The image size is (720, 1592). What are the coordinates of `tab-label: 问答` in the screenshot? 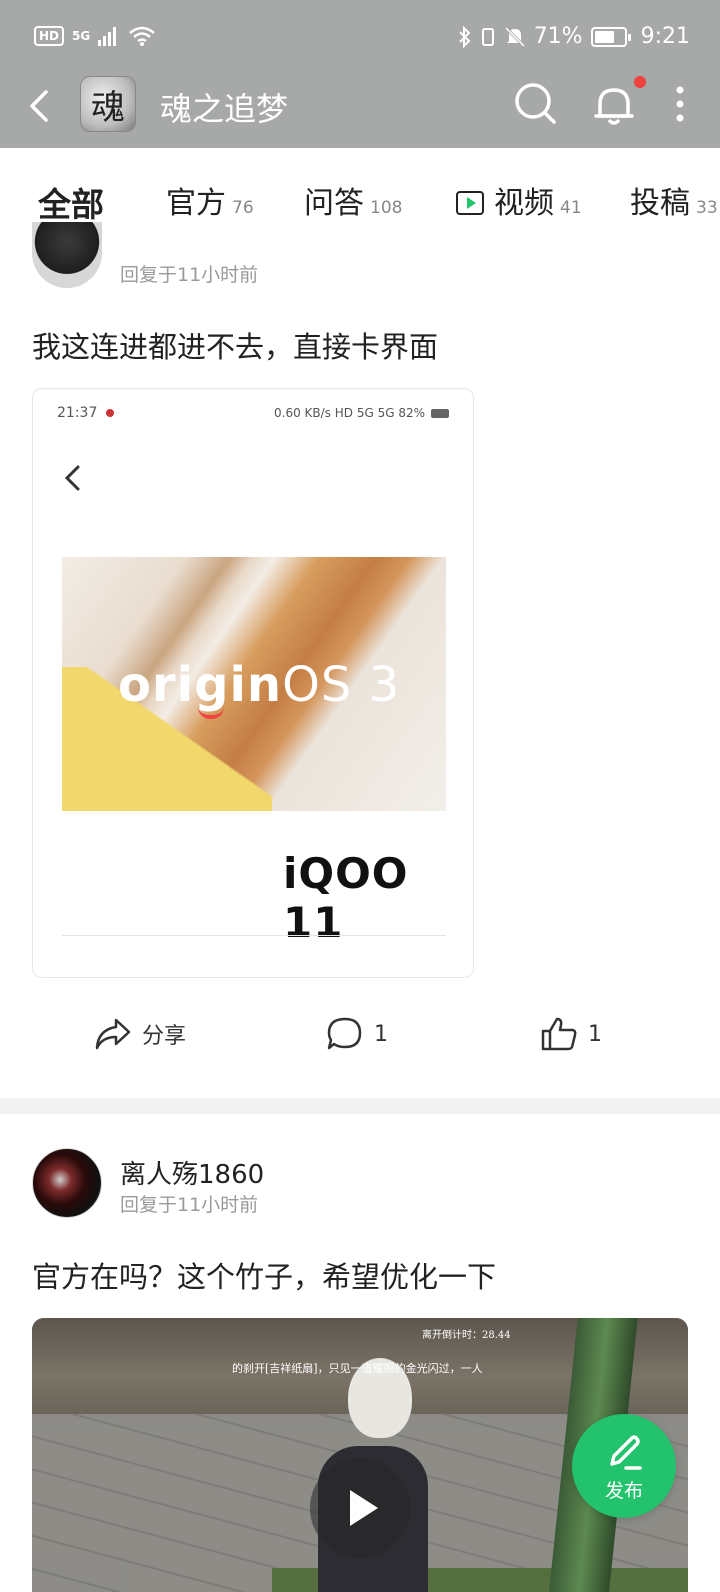 It's located at (334, 203).